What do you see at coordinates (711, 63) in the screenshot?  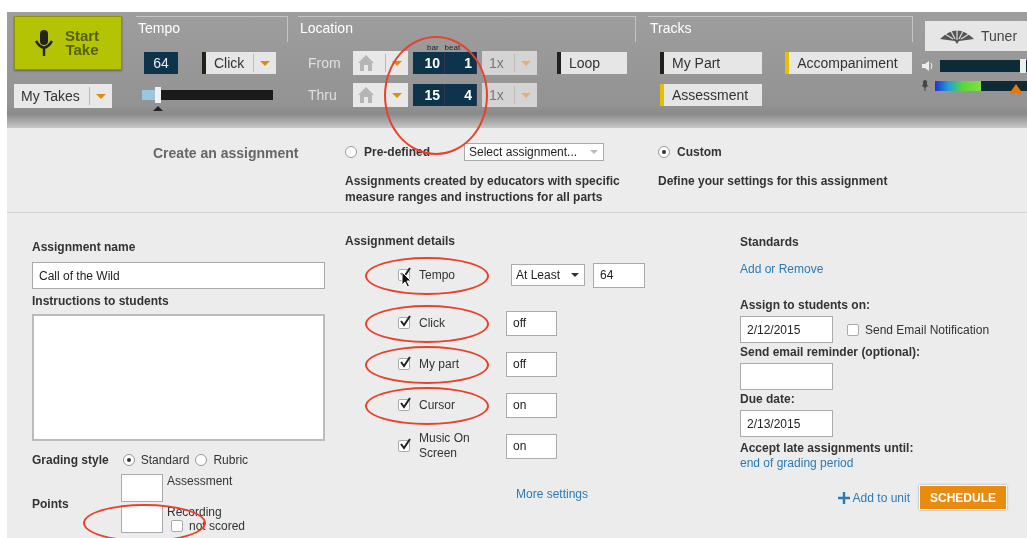 I see `toggle-button: My Part` at bounding box center [711, 63].